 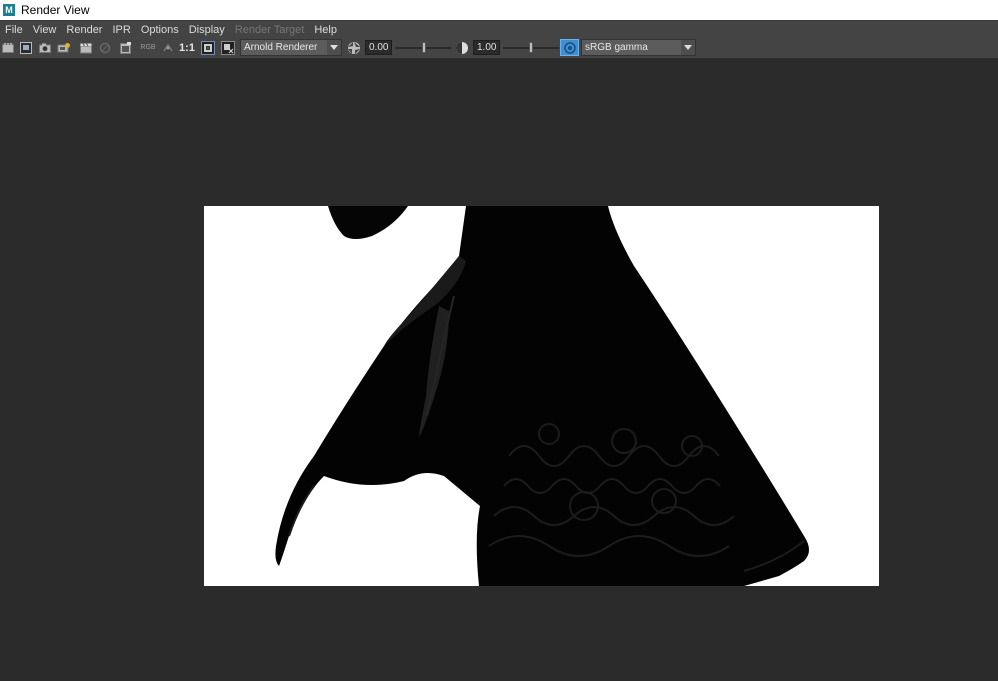 I want to click on window-title: Render View, so click(x=55, y=10).